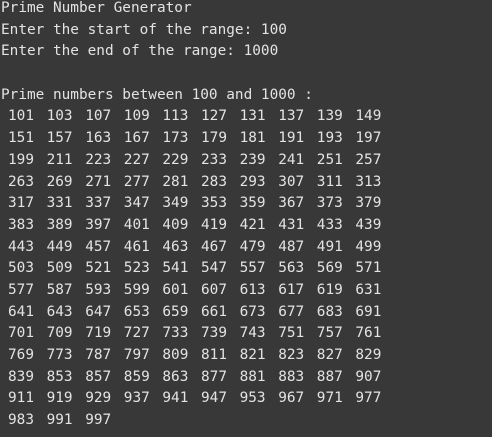 Image resolution: width=492 pixels, height=437 pixels. I want to click on prime-number: 977, so click(368, 398).